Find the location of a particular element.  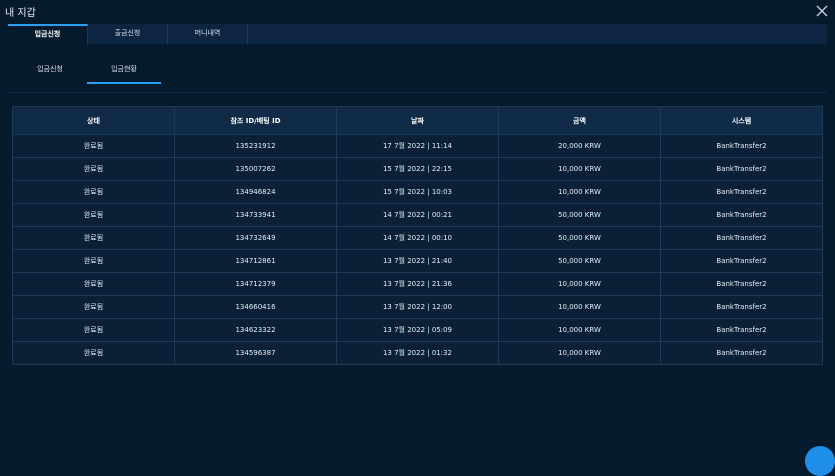

amount-cell: 20,000 KRW is located at coordinates (579, 146).